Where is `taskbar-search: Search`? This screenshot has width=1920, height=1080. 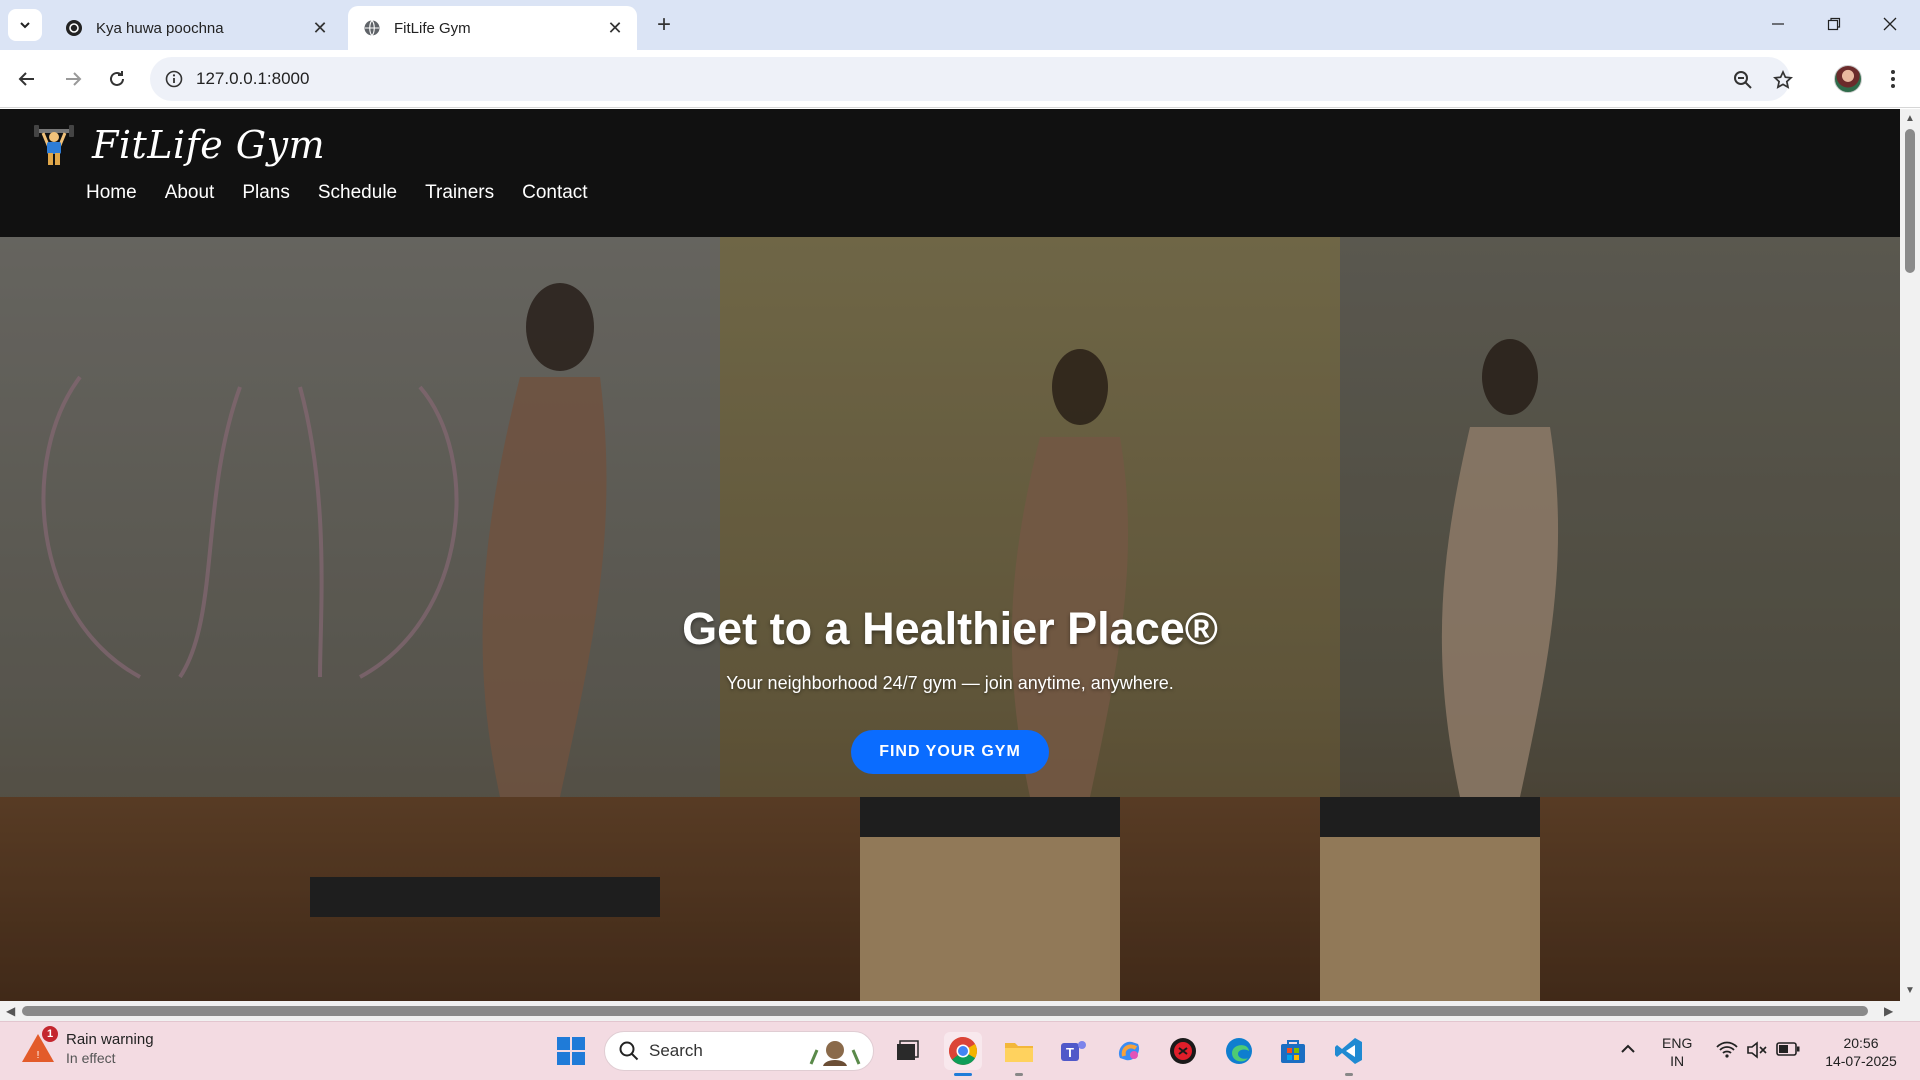
taskbar-search: Search is located at coordinates (739, 1051).